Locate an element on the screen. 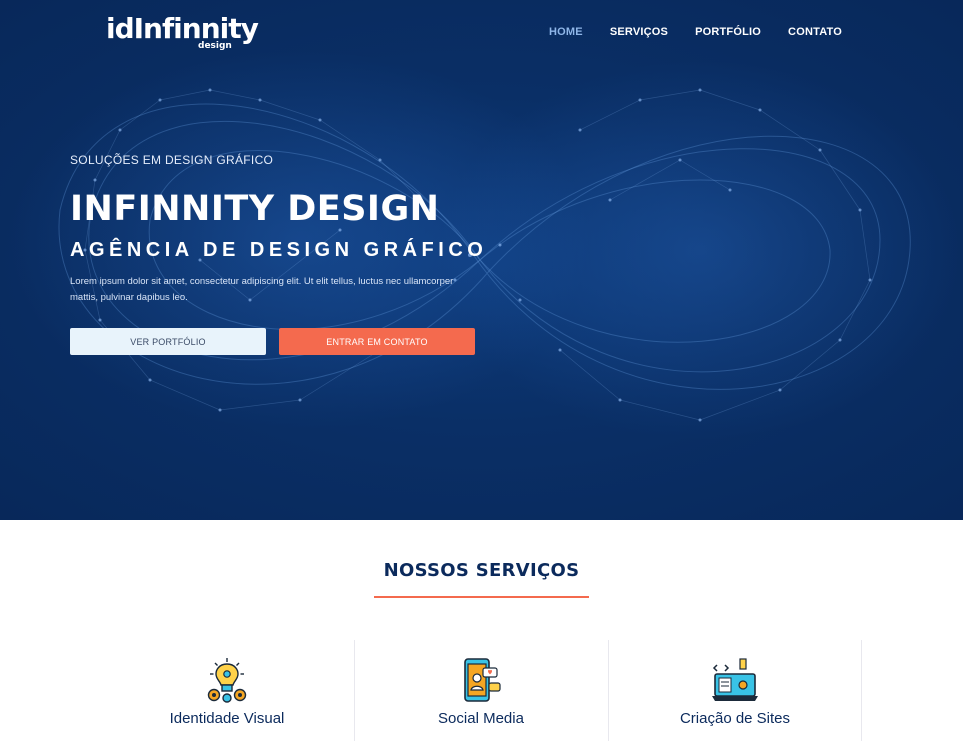  service-label: Criação de Sites is located at coordinates (735, 718).